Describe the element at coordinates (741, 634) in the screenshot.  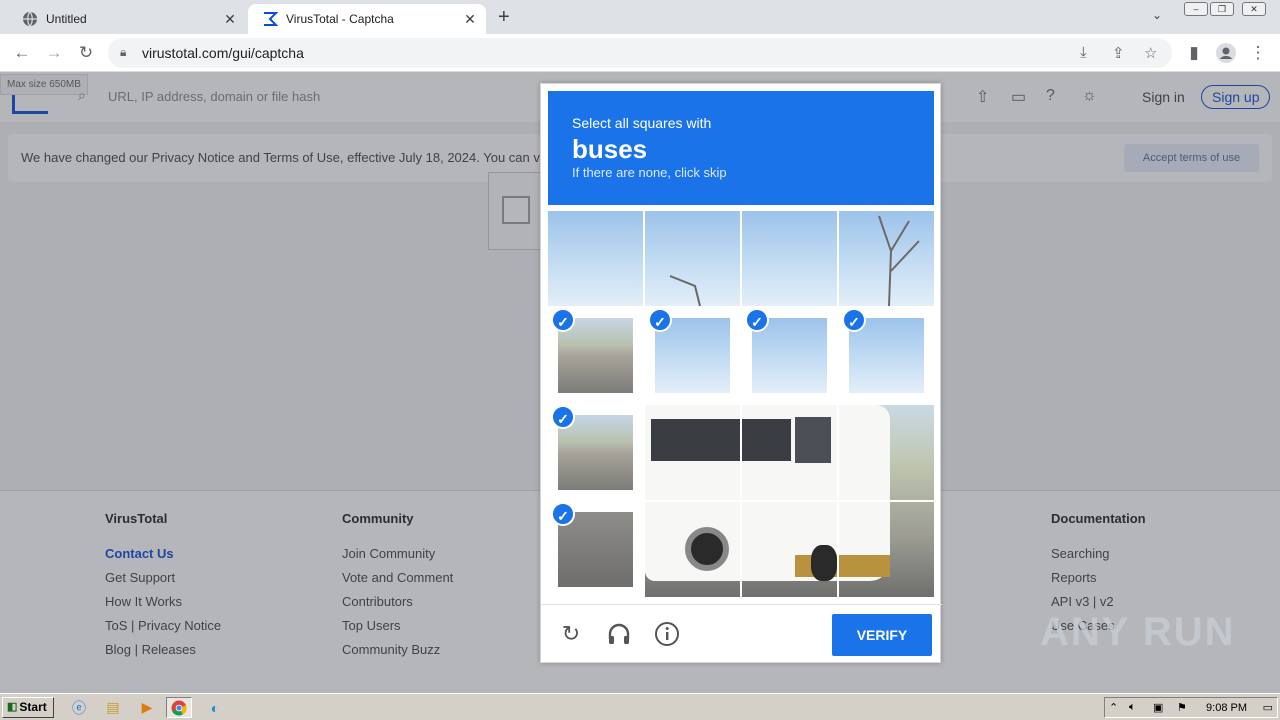
I see `captcha-footer: ↻ VERIFY` at that location.